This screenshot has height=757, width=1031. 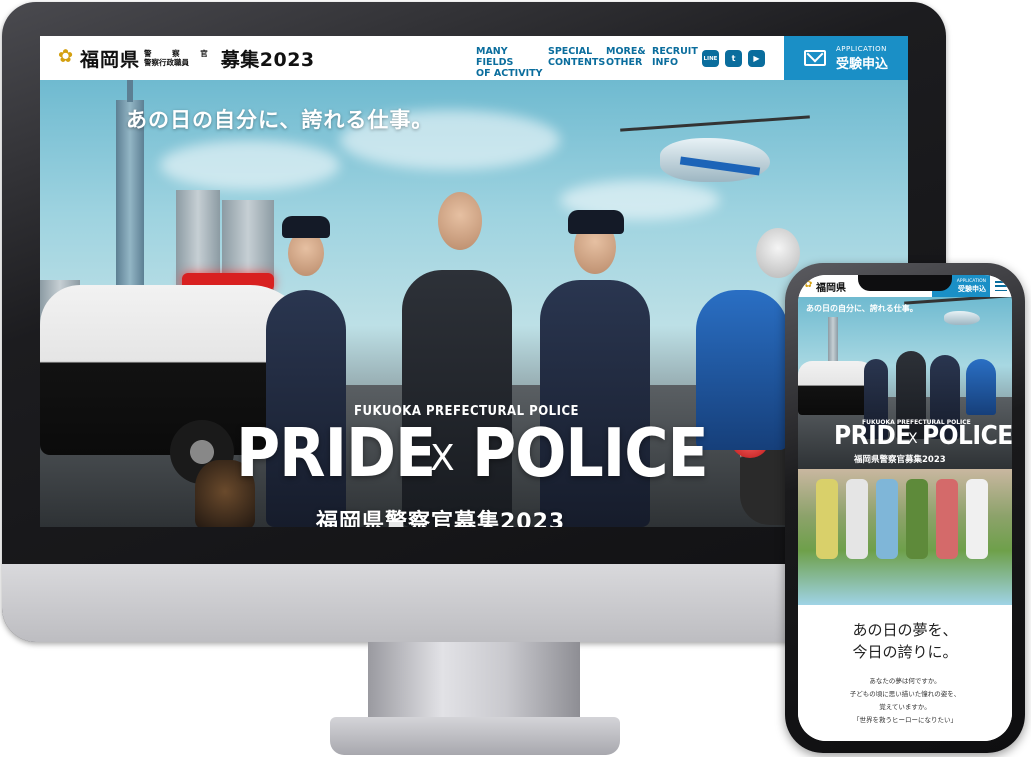 I want to click on message-heading-line: あの日の夢を、, so click(x=905, y=630).